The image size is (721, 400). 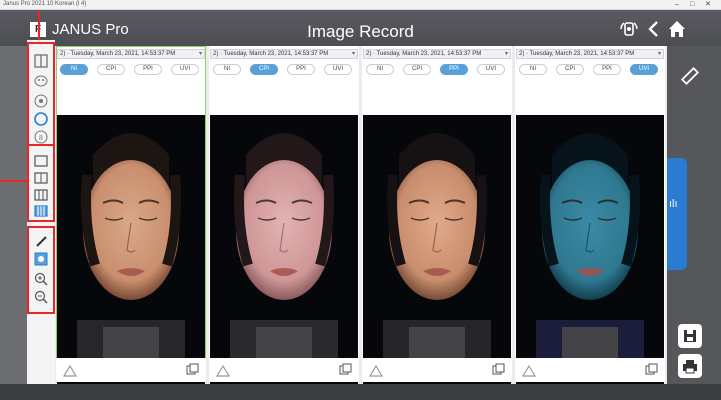 What do you see at coordinates (690, 336) in the screenshot?
I see `save-icon` at bounding box center [690, 336].